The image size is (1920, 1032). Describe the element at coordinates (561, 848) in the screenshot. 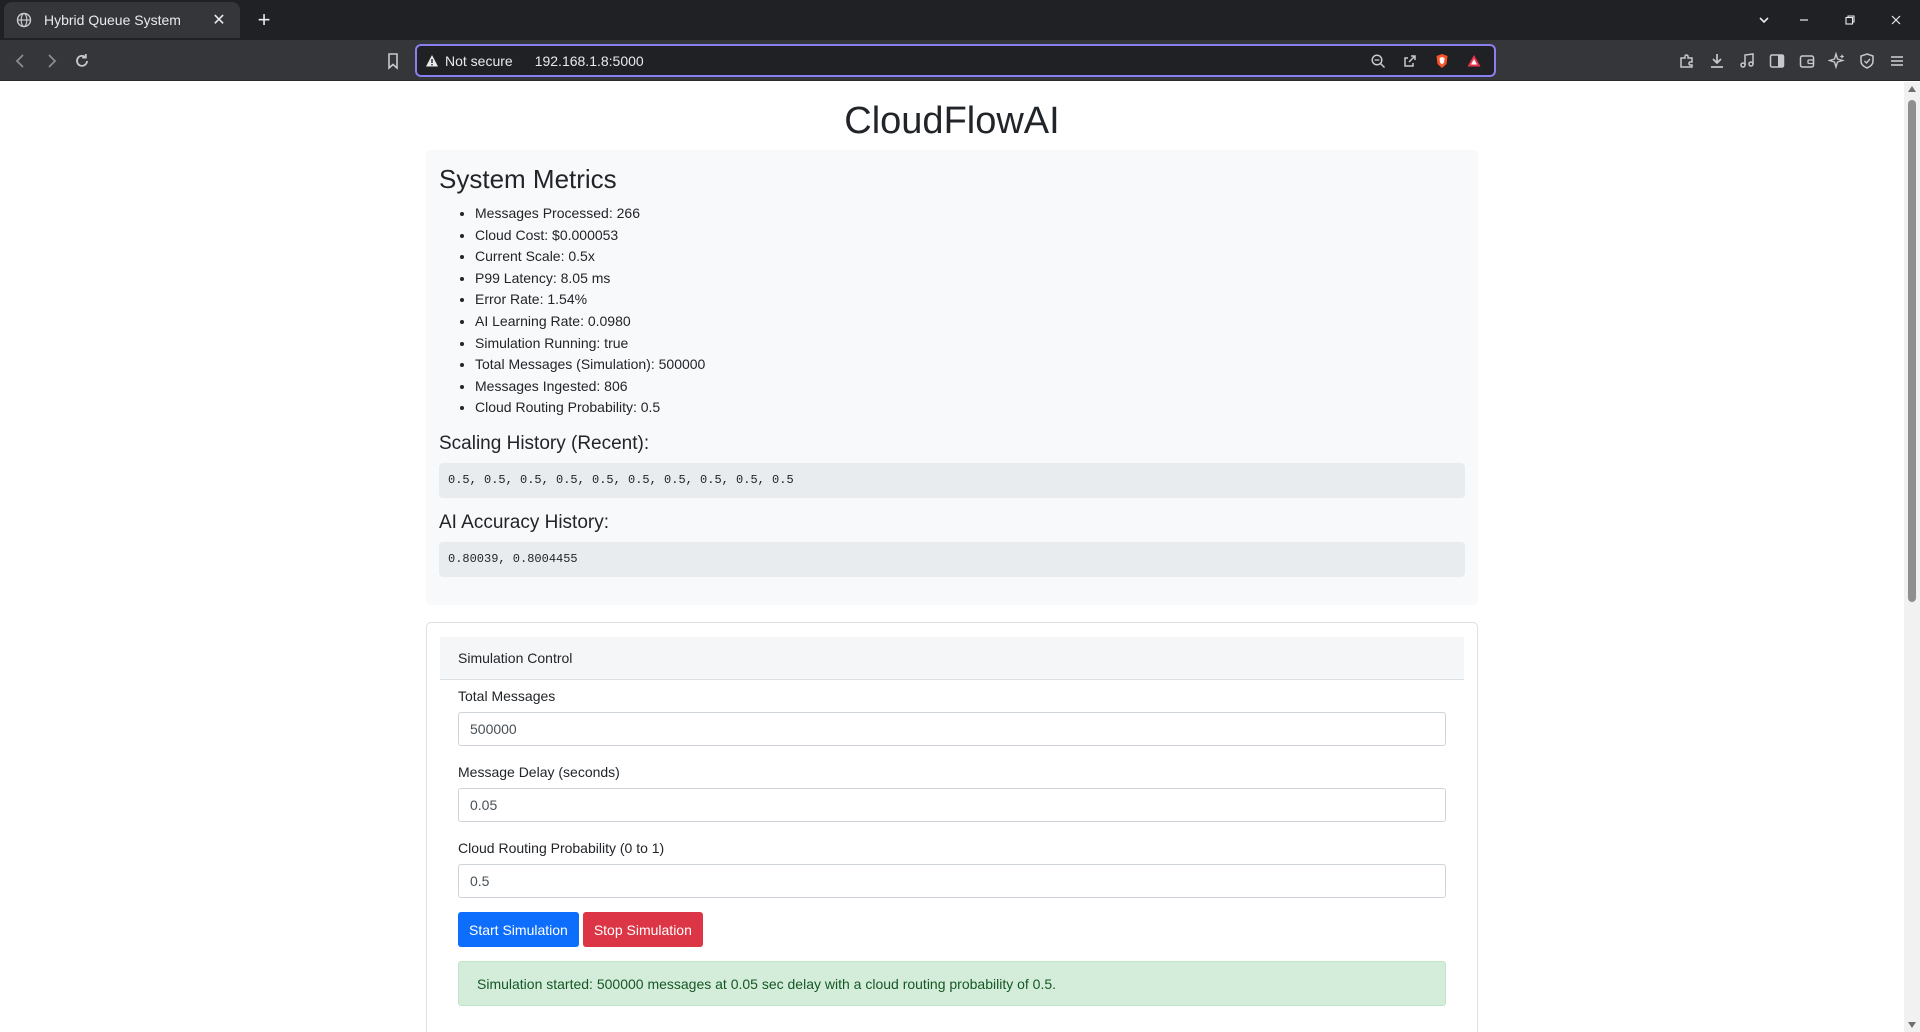

I see `cloud-routing-probability-label: Cloud Routing Probability (0 to 1)` at that location.